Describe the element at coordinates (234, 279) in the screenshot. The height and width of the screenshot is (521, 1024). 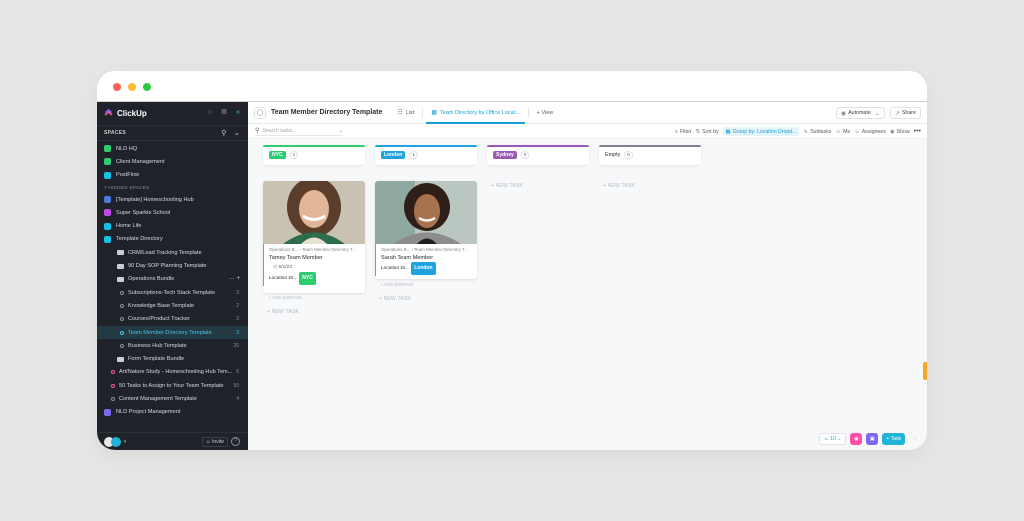
I see `more-and-add-icon: ··· +` at that location.